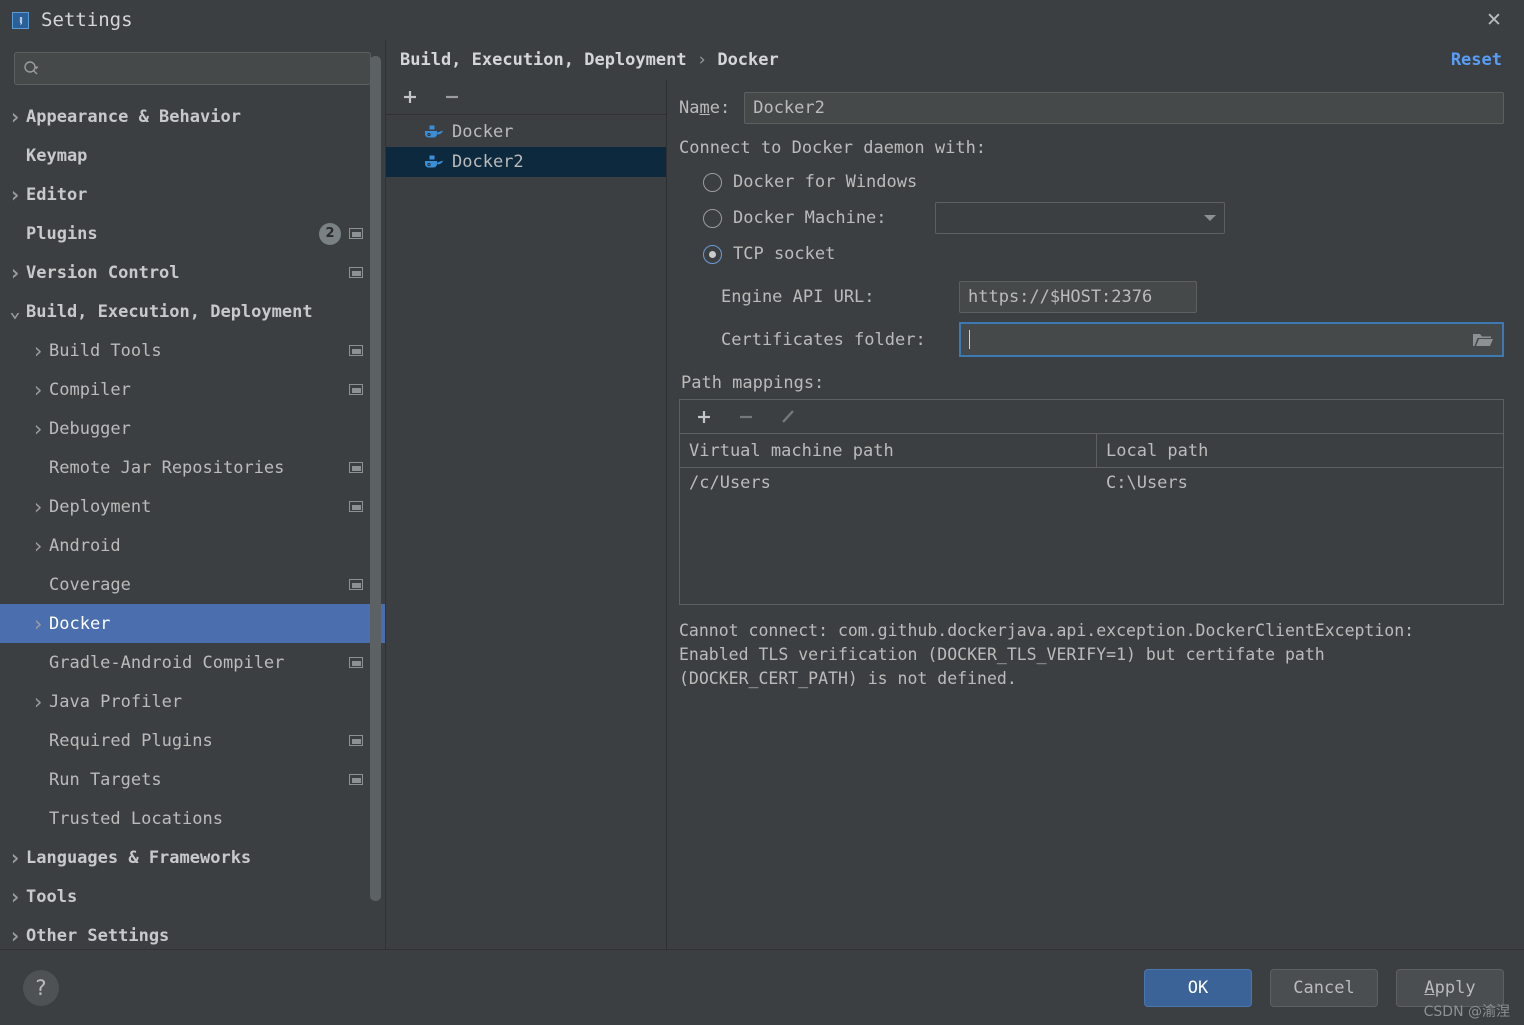 The width and height of the screenshot is (1524, 1025). Describe the element at coordinates (192, 428) in the screenshot. I see `sidebar-item-debugger: › Debugger` at that location.